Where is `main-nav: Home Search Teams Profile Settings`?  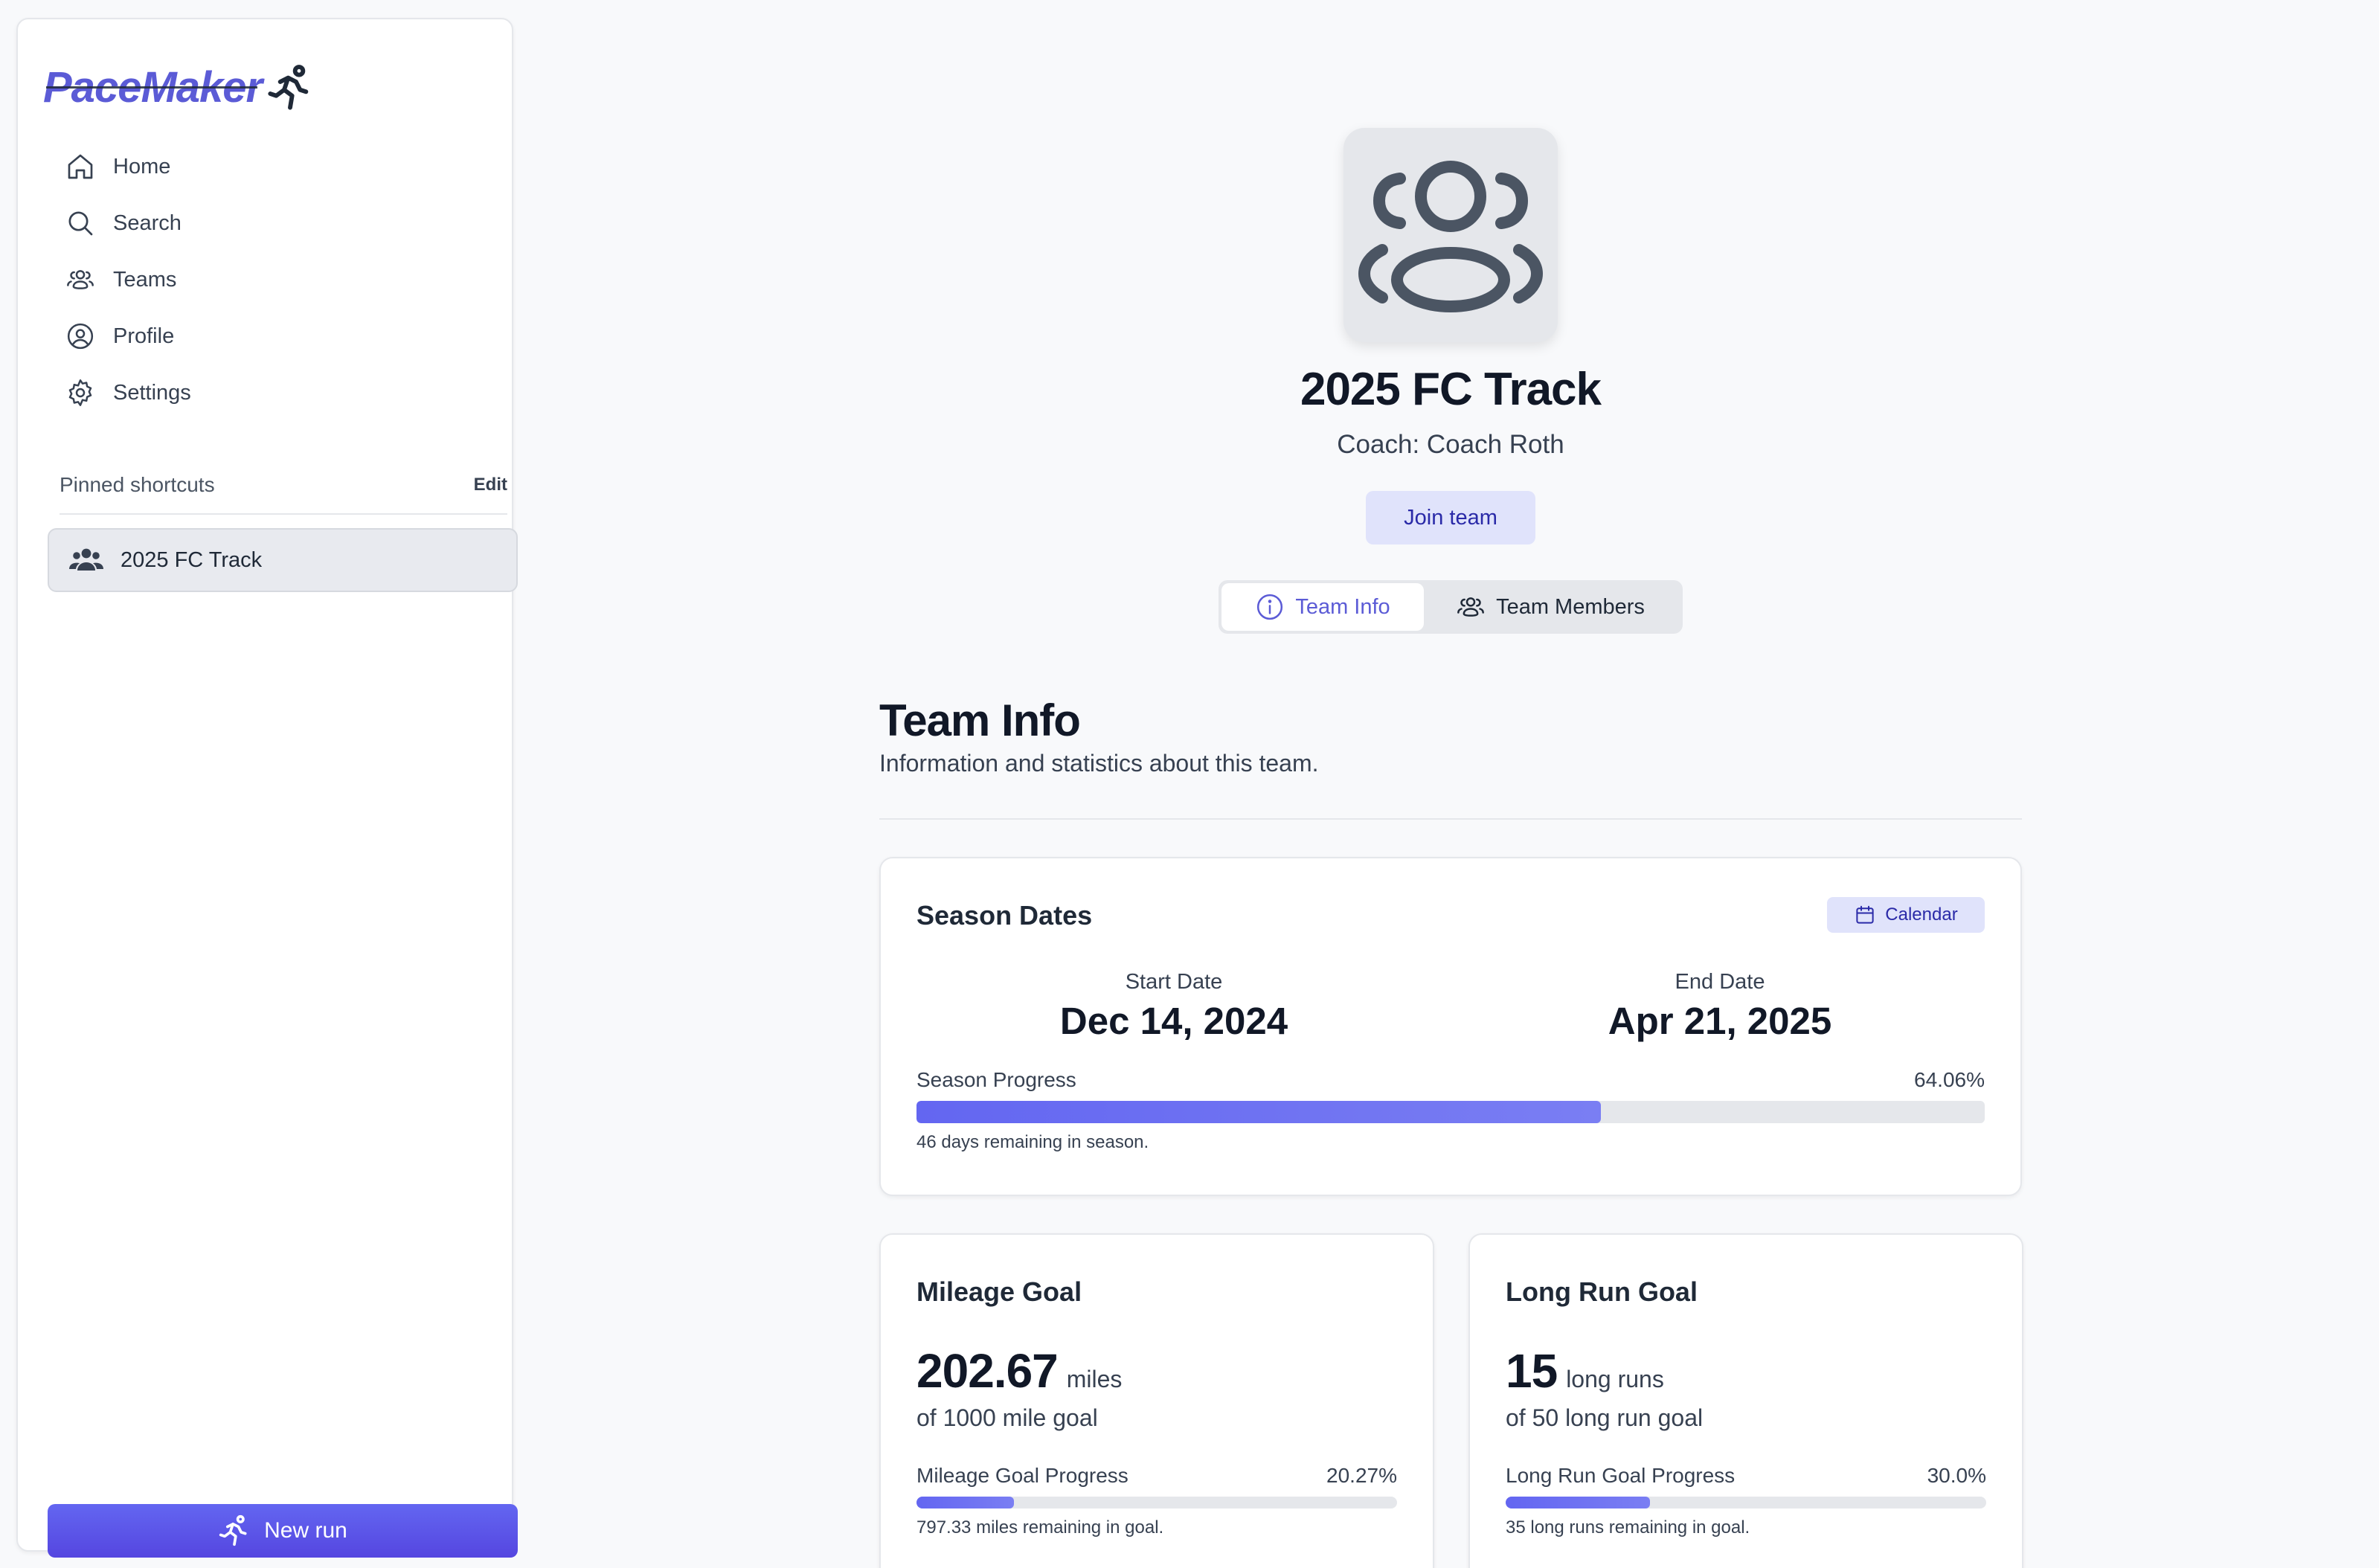 main-nav: Home Search Teams Profile Settings is located at coordinates (271, 279).